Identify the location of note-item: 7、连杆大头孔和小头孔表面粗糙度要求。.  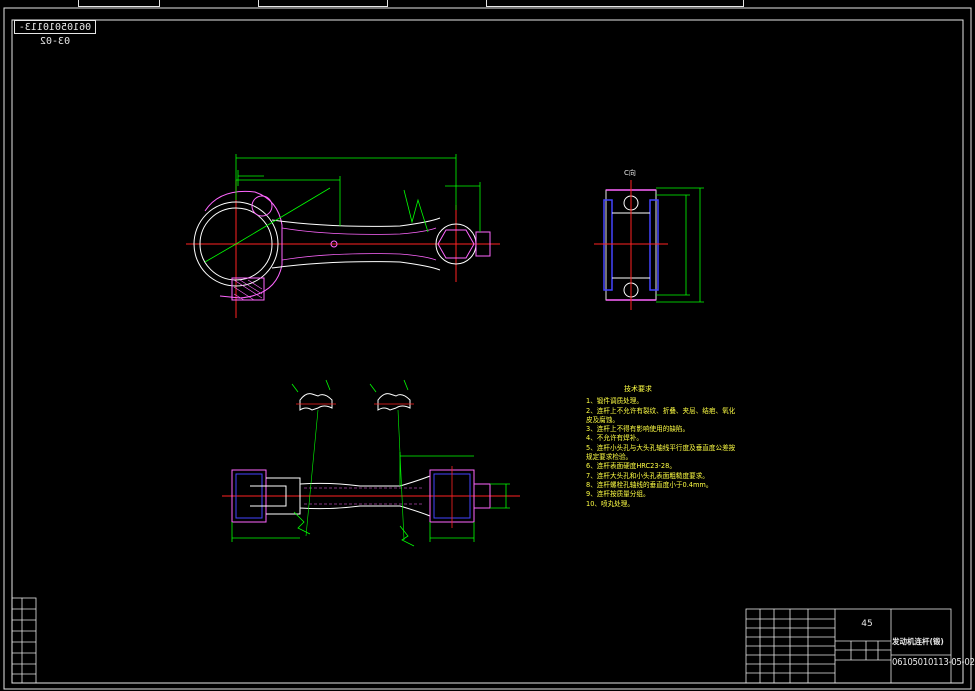
(647, 475).